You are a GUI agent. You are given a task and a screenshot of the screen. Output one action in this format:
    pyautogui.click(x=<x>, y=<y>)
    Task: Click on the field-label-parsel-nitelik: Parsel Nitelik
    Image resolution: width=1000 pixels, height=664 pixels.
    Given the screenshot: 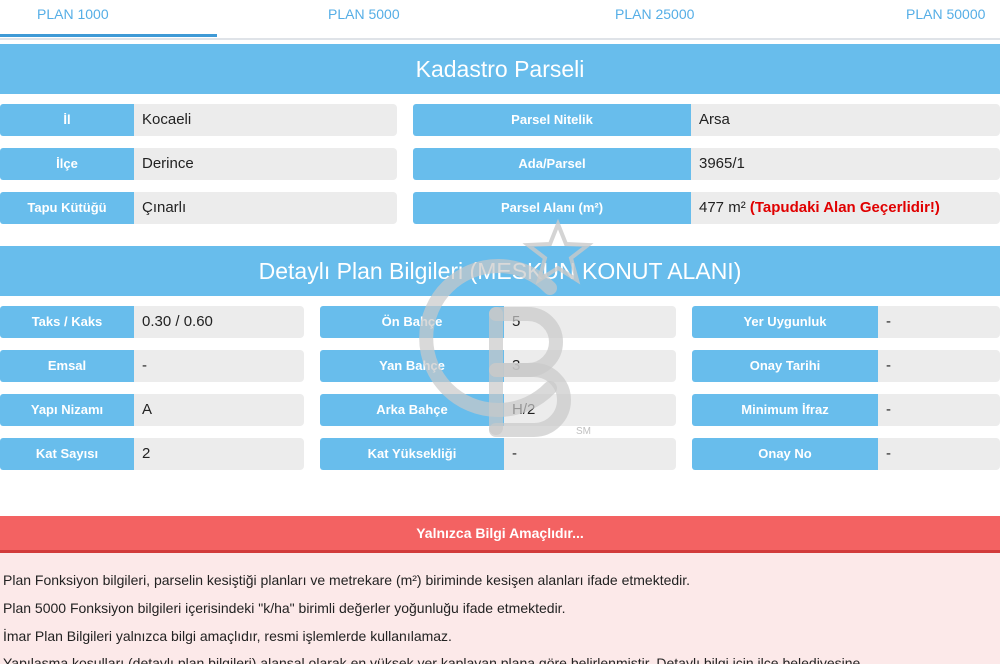 What is the action you would take?
    pyautogui.click(x=552, y=120)
    